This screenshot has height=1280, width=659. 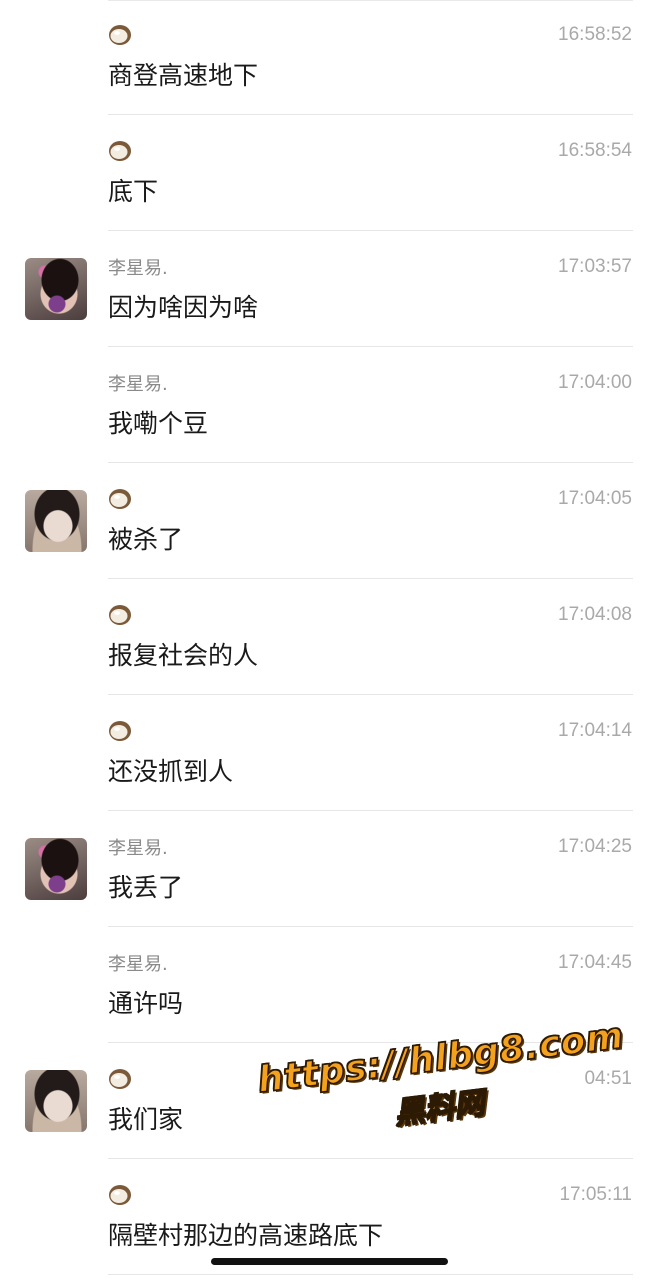 What do you see at coordinates (145, 886) in the screenshot?
I see `message-text: 我丢了` at bounding box center [145, 886].